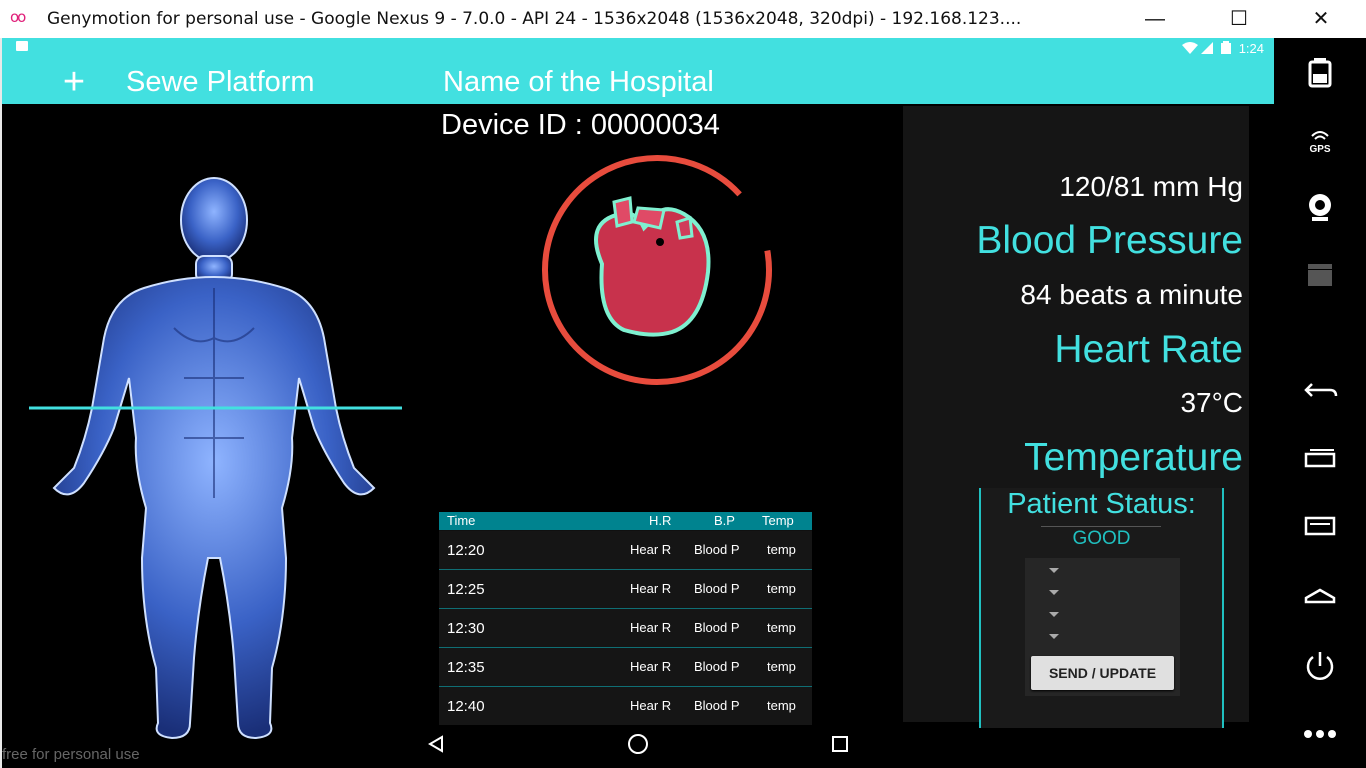 The height and width of the screenshot is (768, 1366). I want to click on hospital-name: Name of the Hospital, so click(578, 82).